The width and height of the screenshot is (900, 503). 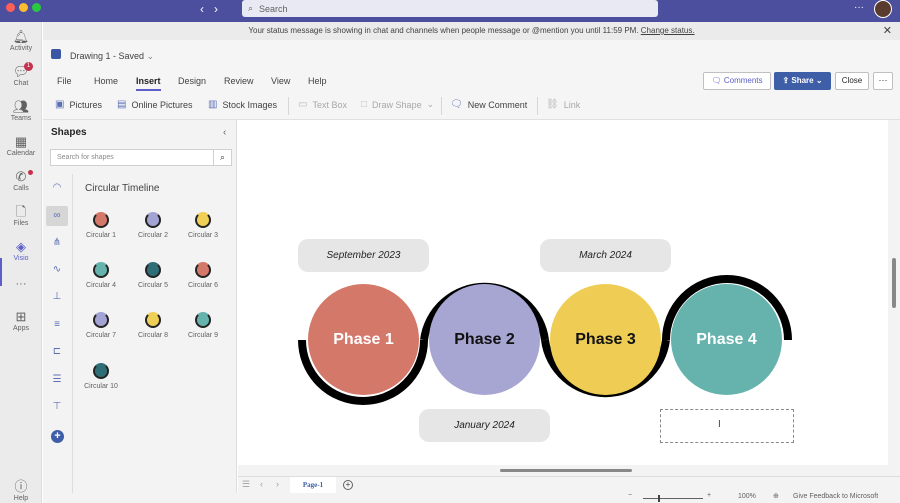 What do you see at coordinates (57, 380) in the screenshot?
I see `stencil-list-icon: ☰` at bounding box center [57, 380].